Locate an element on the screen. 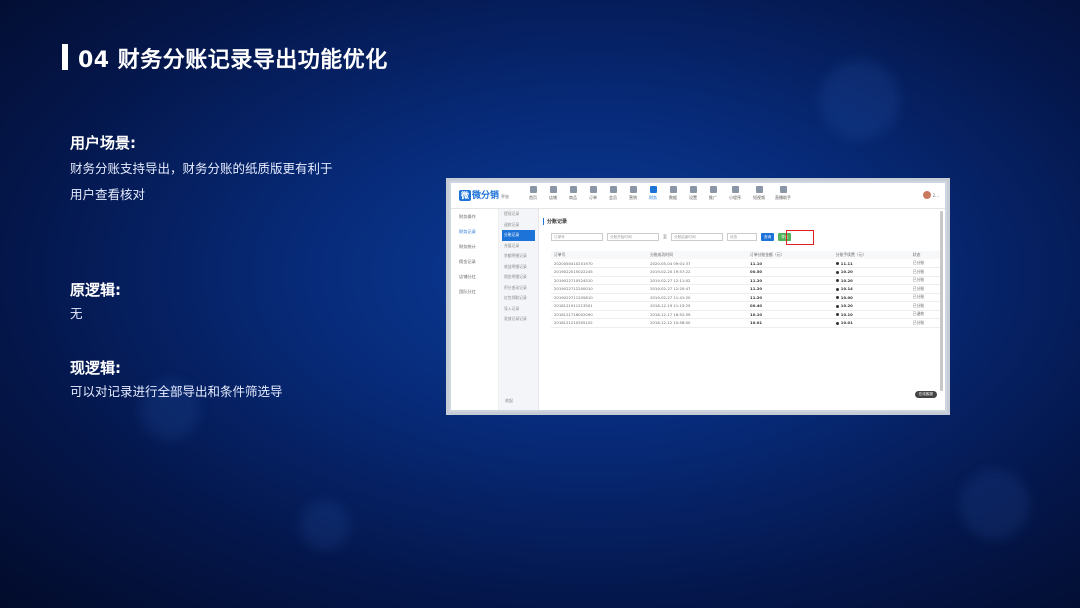  table-cell: 2018121210305102 is located at coordinates (599, 323).